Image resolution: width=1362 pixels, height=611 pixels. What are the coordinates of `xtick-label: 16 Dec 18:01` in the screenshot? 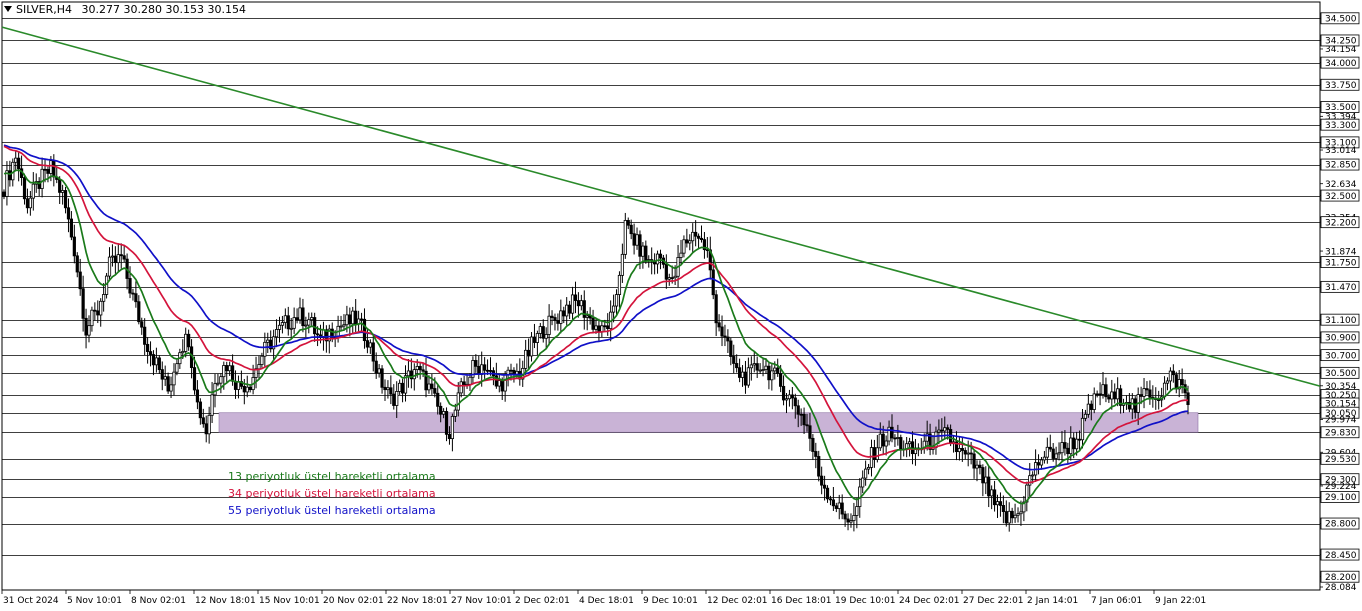 It's located at (801, 601).